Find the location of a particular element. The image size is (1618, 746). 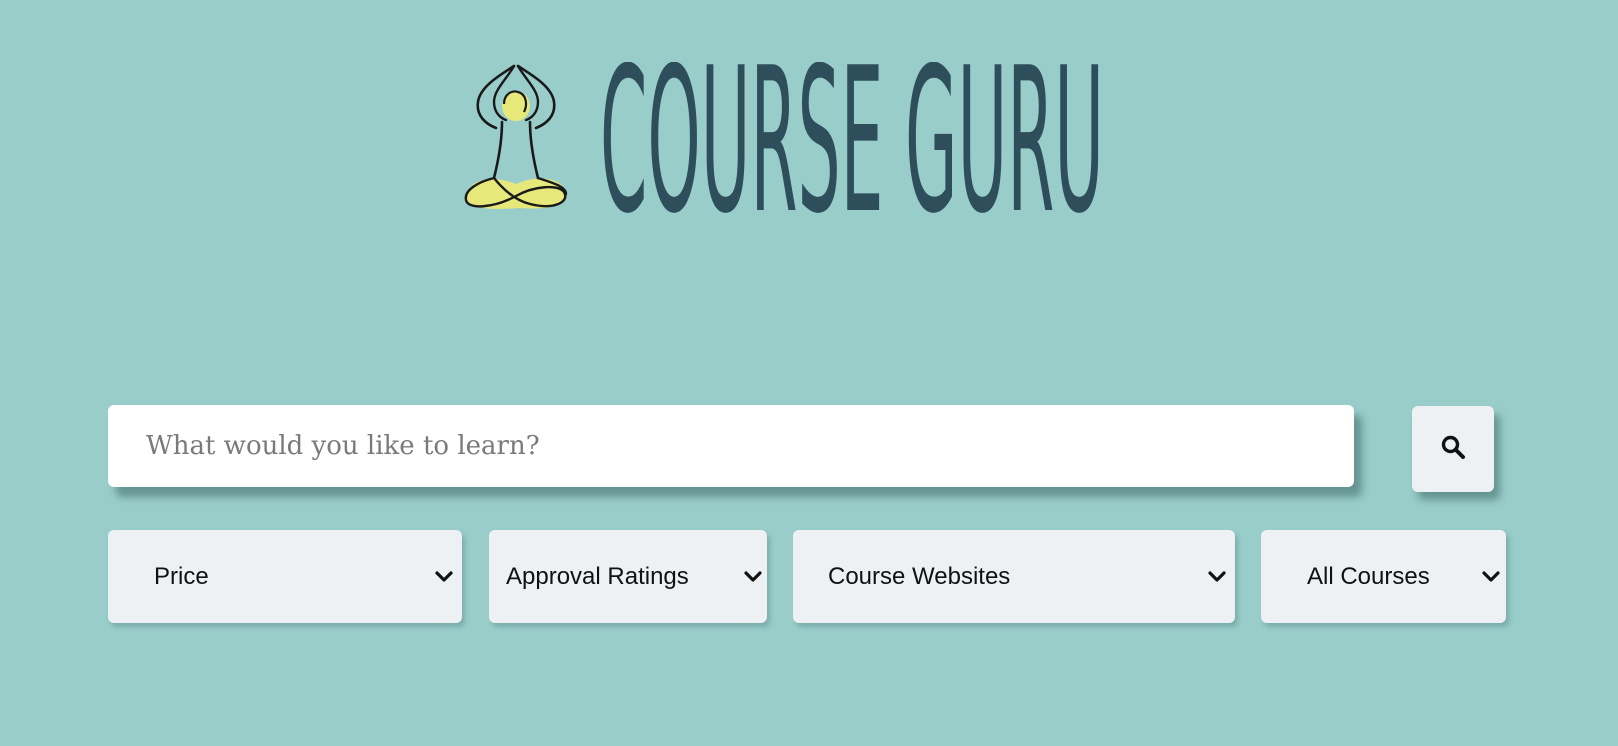

search-input is located at coordinates (731, 446).